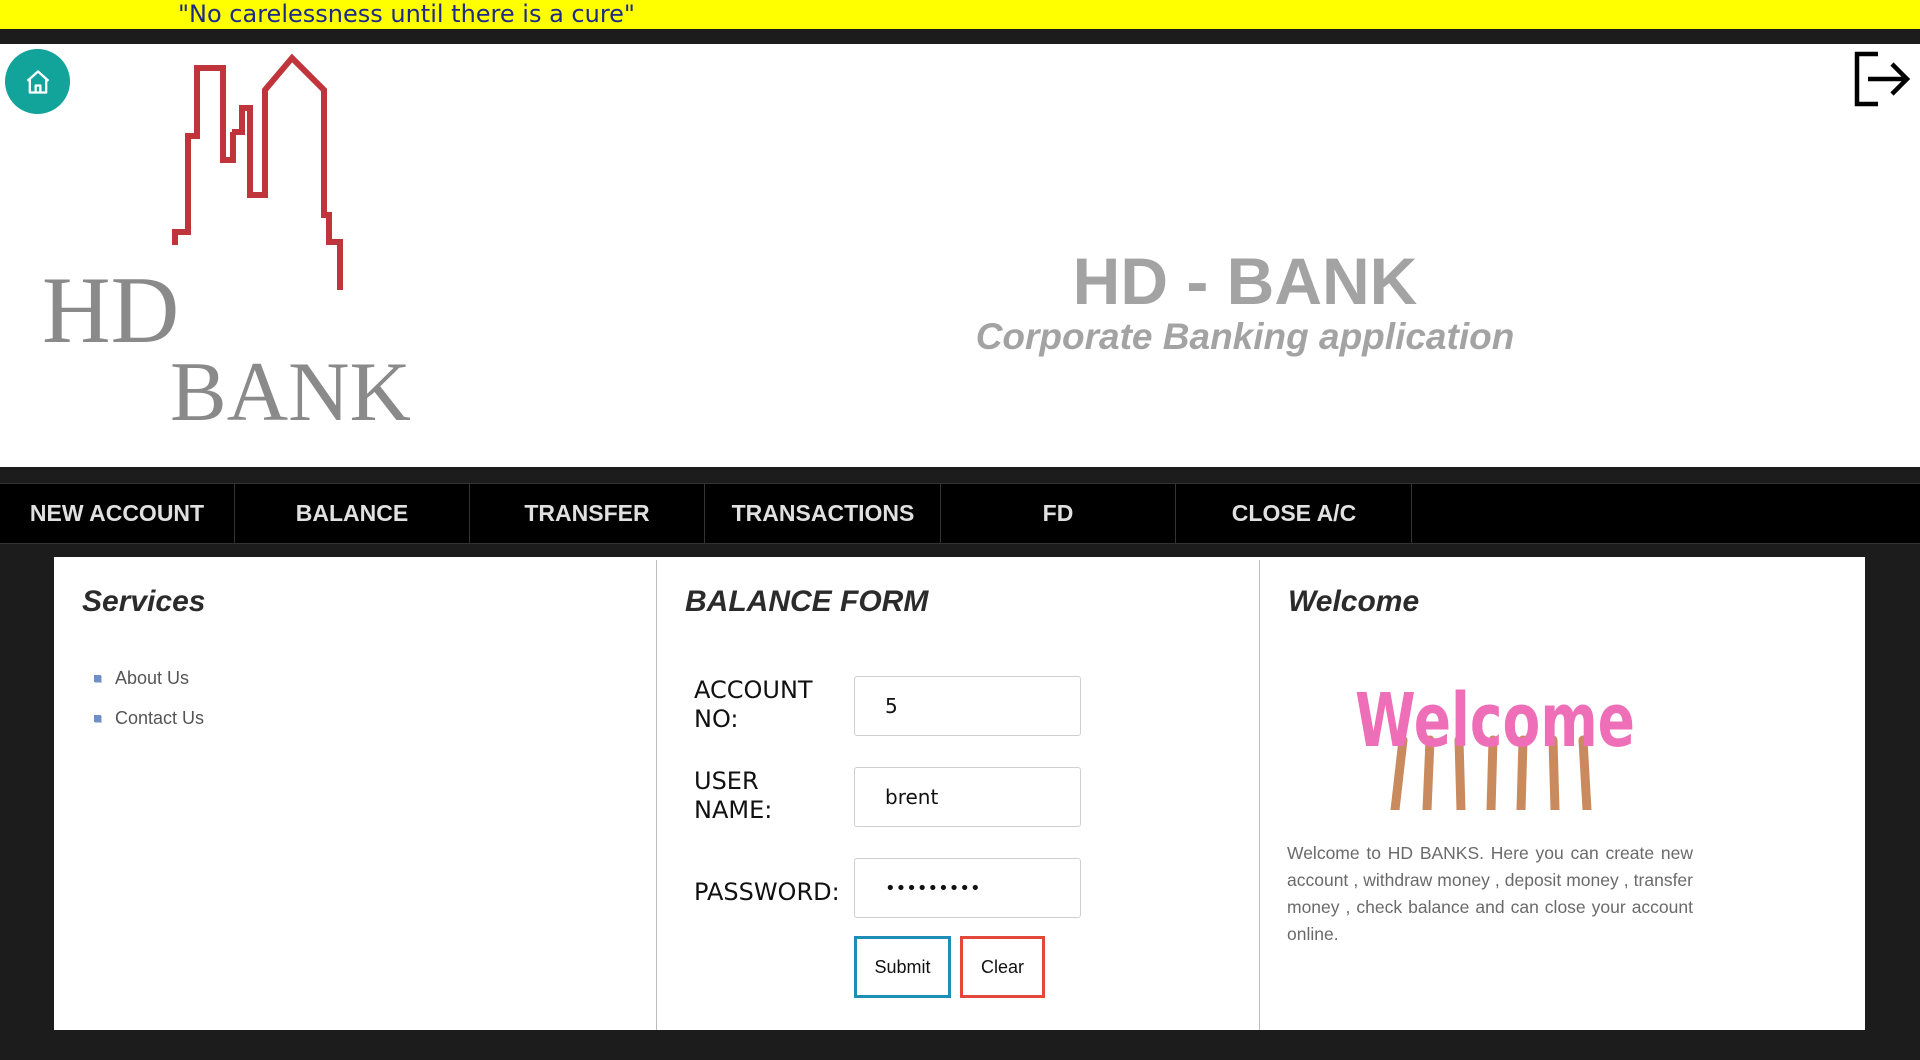 The image size is (1920, 1060). Describe the element at coordinates (967, 797) in the screenshot. I see `username-input: brent` at that location.